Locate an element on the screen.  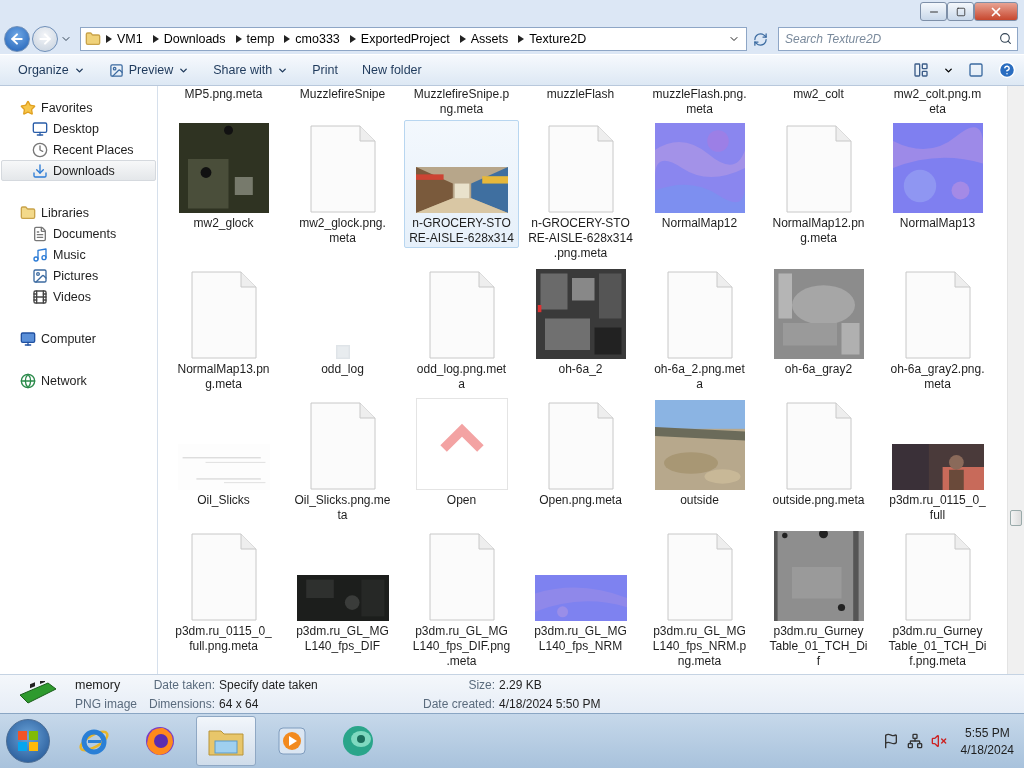
file-name: Open.png.meta is located at coordinates (580, 500).